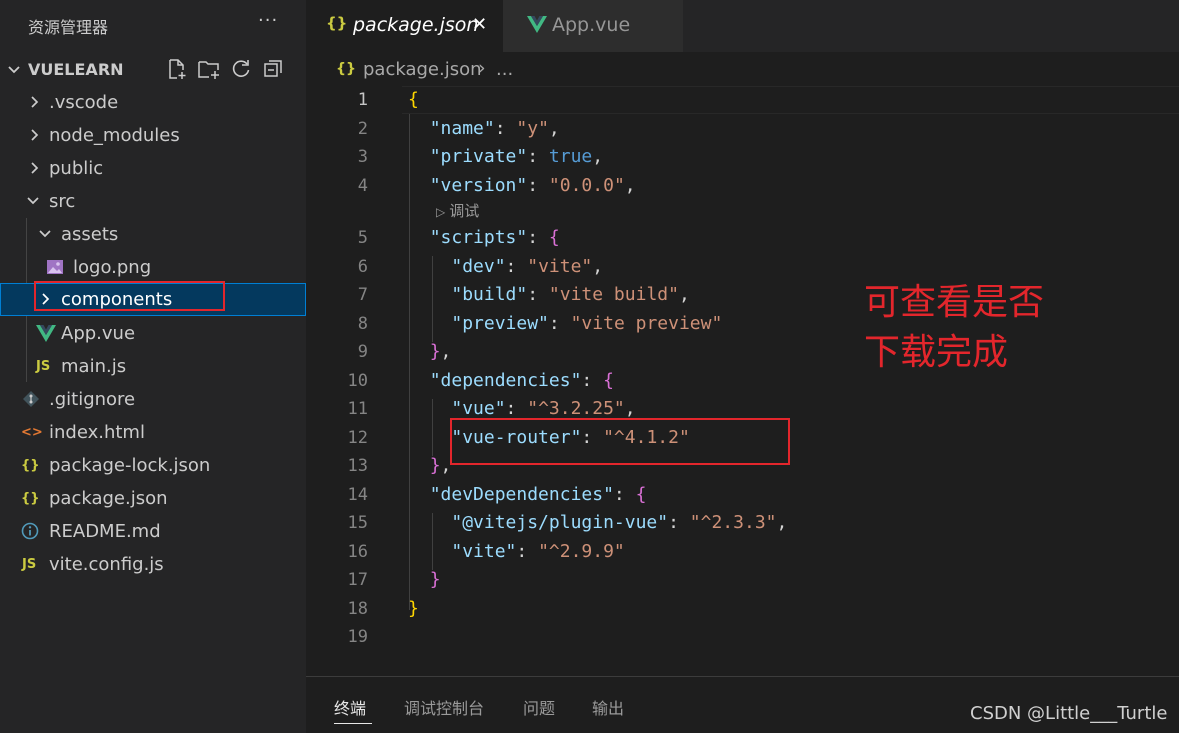 This screenshot has height=733, width=1179. I want to click on image-file-icon, so click(55, 267).